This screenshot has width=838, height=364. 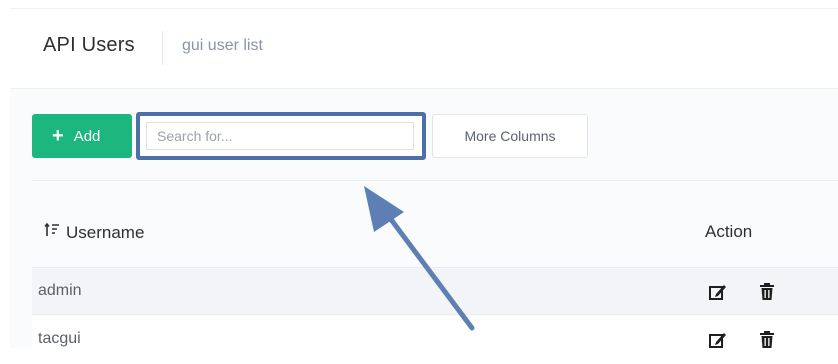 I want to click on username-cell: tacgui, so click(x=59, y=339).